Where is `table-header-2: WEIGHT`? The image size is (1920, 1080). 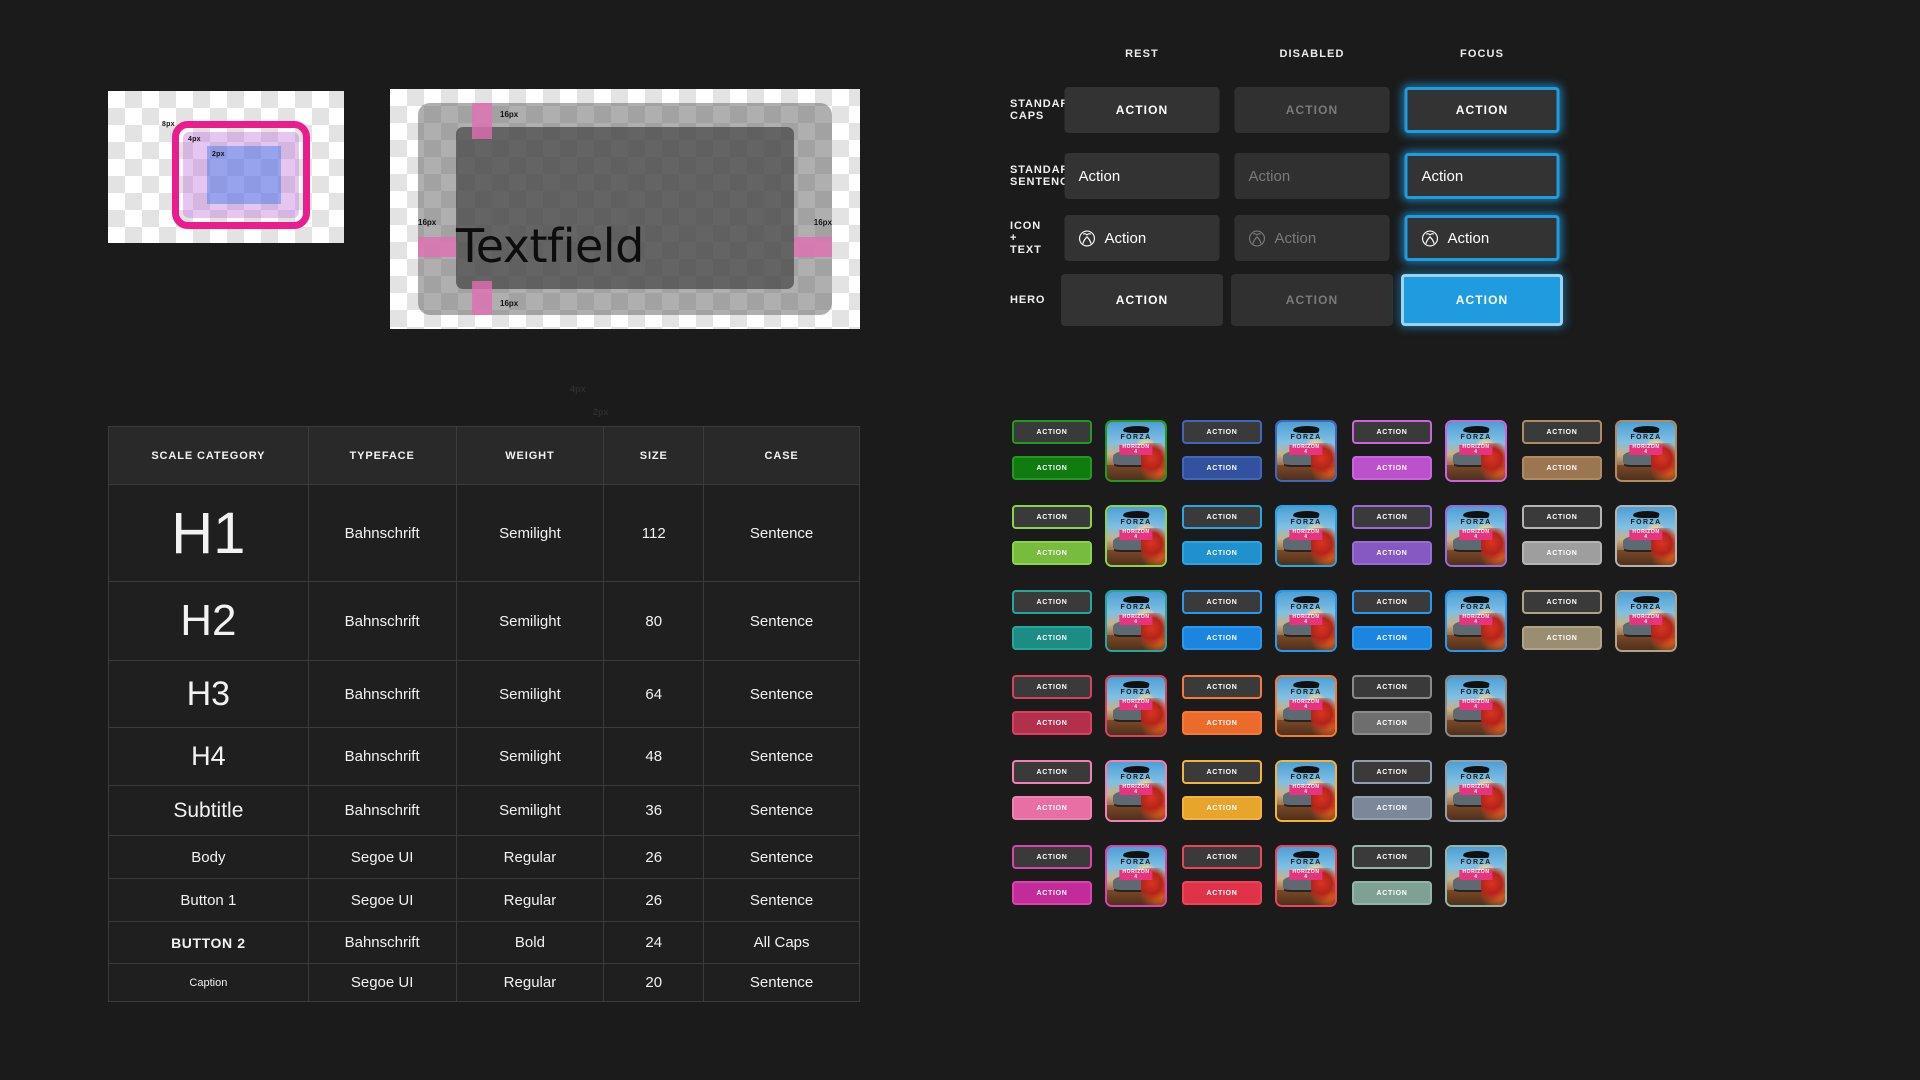
table-header-2: WEIGHT is located at coordinates (530, 455).